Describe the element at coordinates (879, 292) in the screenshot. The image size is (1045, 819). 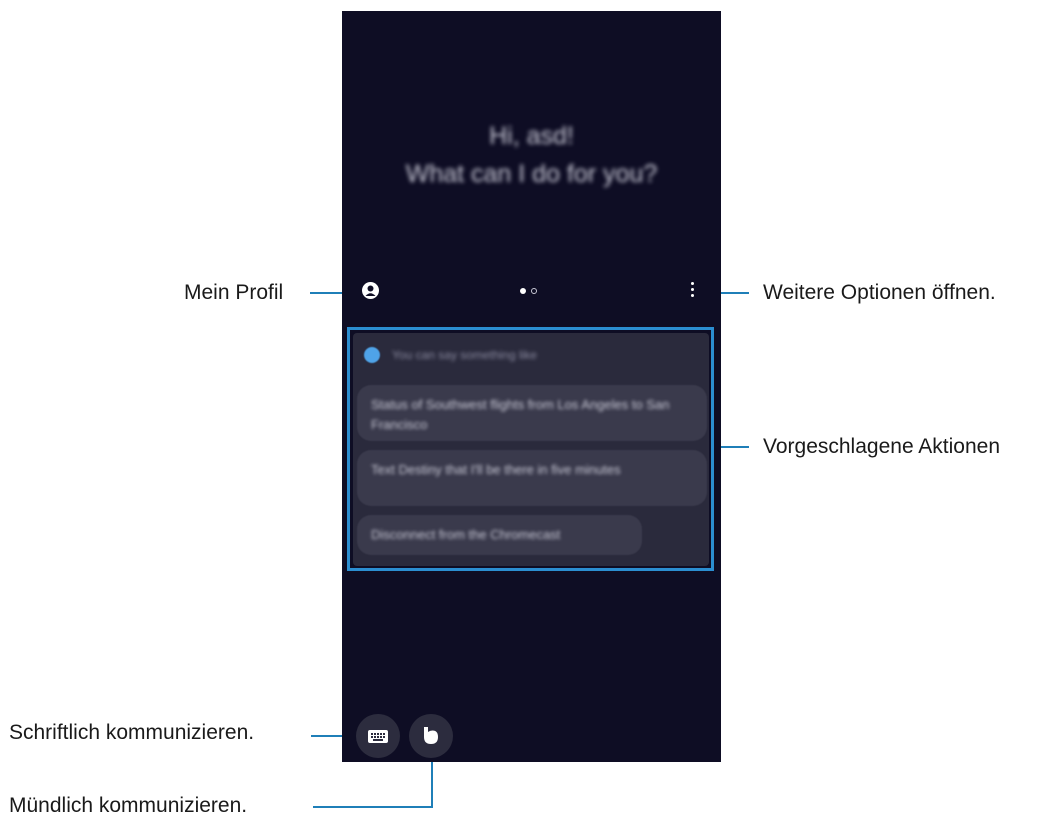
I see `callout-more-options: Weitere Optionen öffnen.` at that location.